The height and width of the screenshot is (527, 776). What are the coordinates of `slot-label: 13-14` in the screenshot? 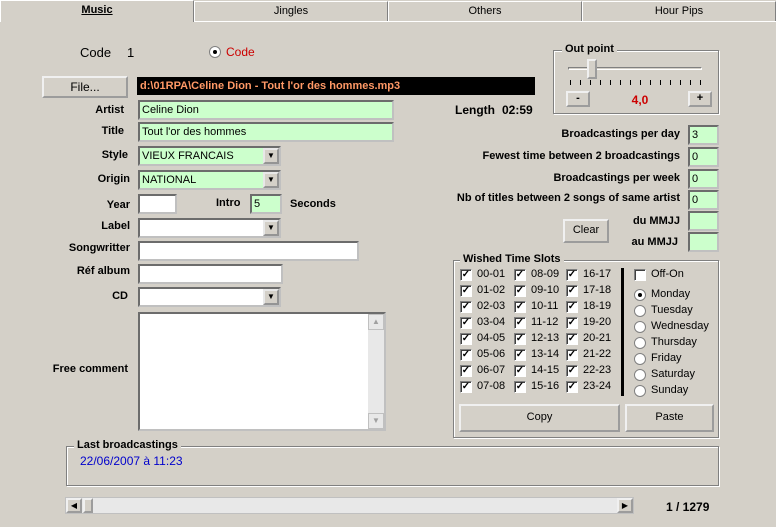 It's located at (545, 354).